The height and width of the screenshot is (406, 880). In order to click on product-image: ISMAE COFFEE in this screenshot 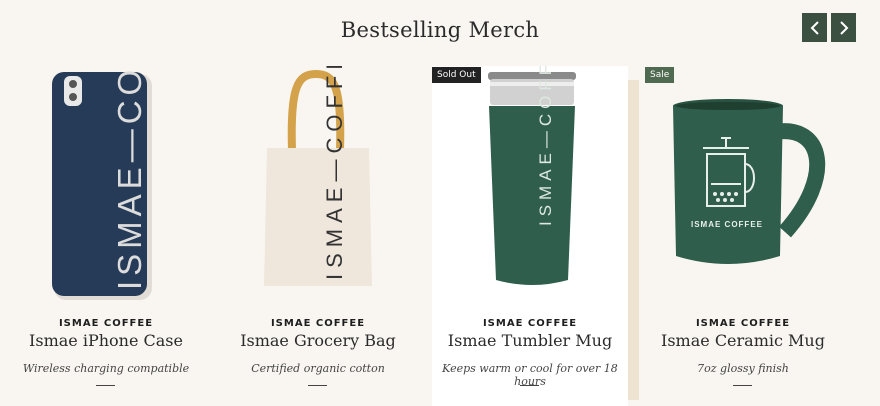, I will do `click(743, 186)`.